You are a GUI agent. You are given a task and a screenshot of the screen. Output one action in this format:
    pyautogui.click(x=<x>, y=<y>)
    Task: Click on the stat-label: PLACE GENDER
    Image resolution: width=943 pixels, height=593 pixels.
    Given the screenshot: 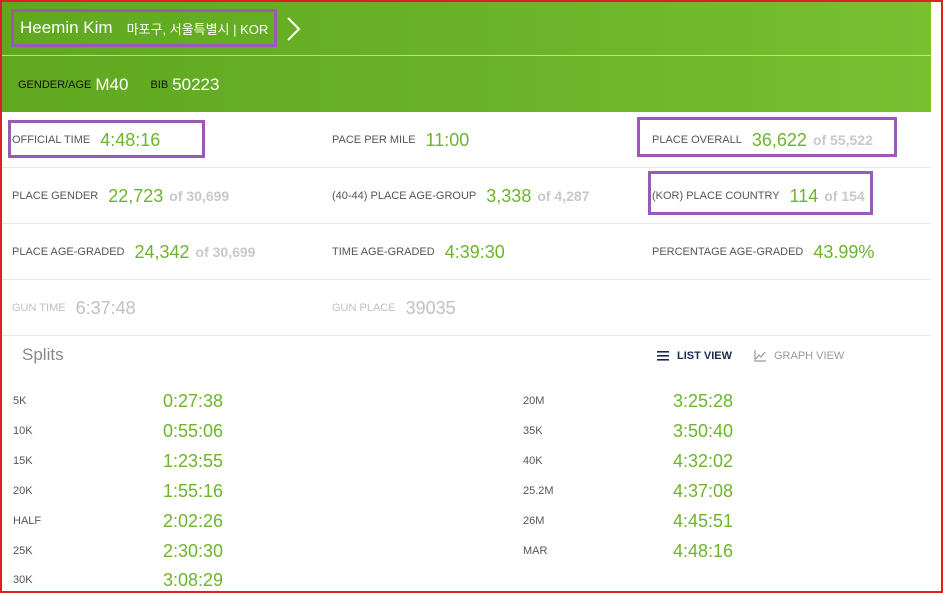 What is the action you would take?
    pyautogui.click(x=55, y=196)
    